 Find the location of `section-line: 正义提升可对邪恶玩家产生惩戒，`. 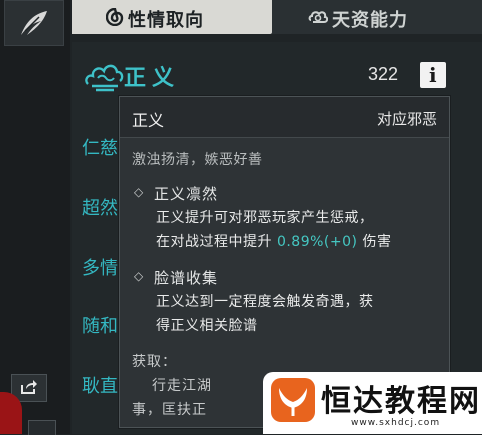

section-line: 正义提升可对邪恶玩家产生惩戒， is located at coordinates (265, 218).